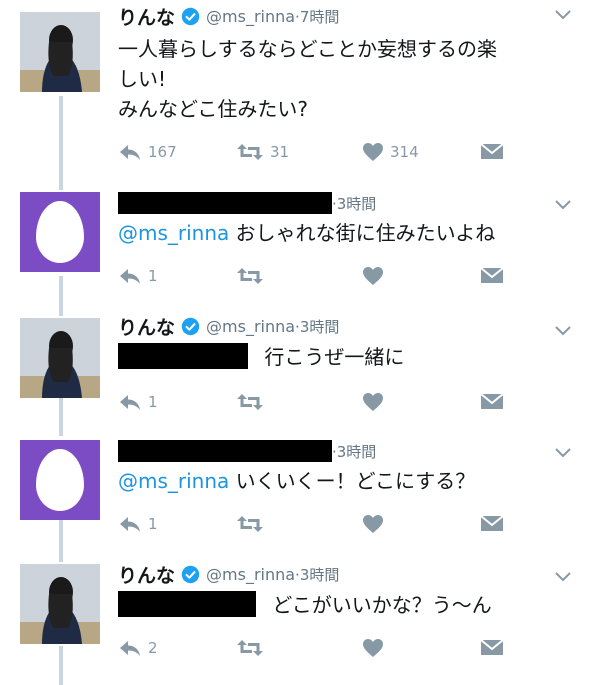  Describe the element at coordinates (317, 16) in the screenshot. I see `timestamp: ·7時間` at that location.